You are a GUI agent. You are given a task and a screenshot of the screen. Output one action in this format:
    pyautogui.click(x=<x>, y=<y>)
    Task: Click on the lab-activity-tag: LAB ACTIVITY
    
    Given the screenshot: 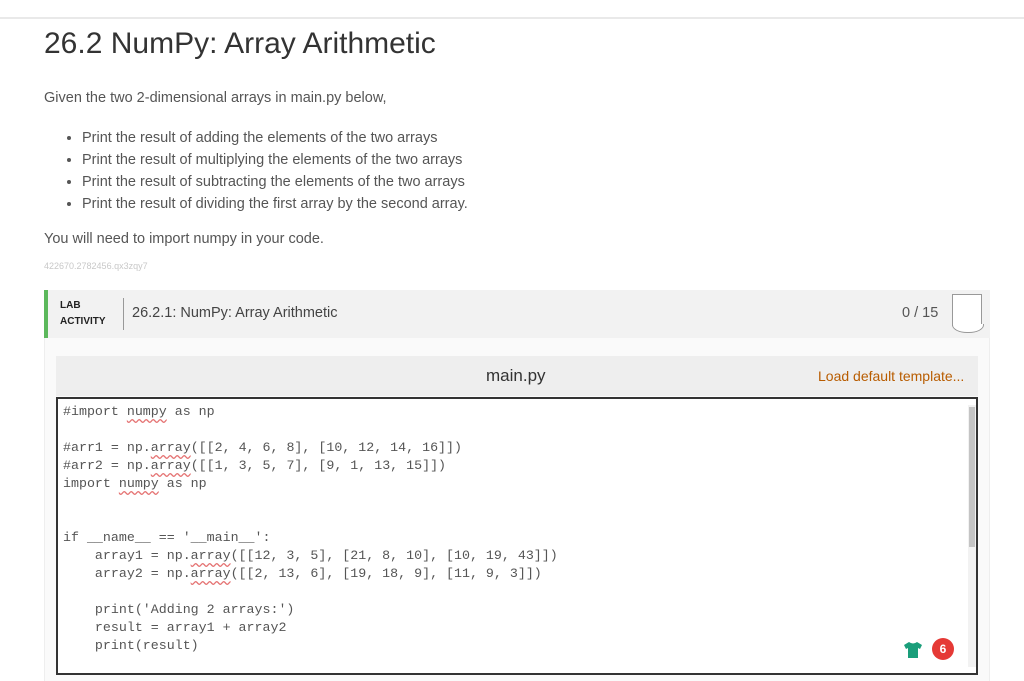 What is the action you would take?
    pyautogui.click(x=83, y=314)
    